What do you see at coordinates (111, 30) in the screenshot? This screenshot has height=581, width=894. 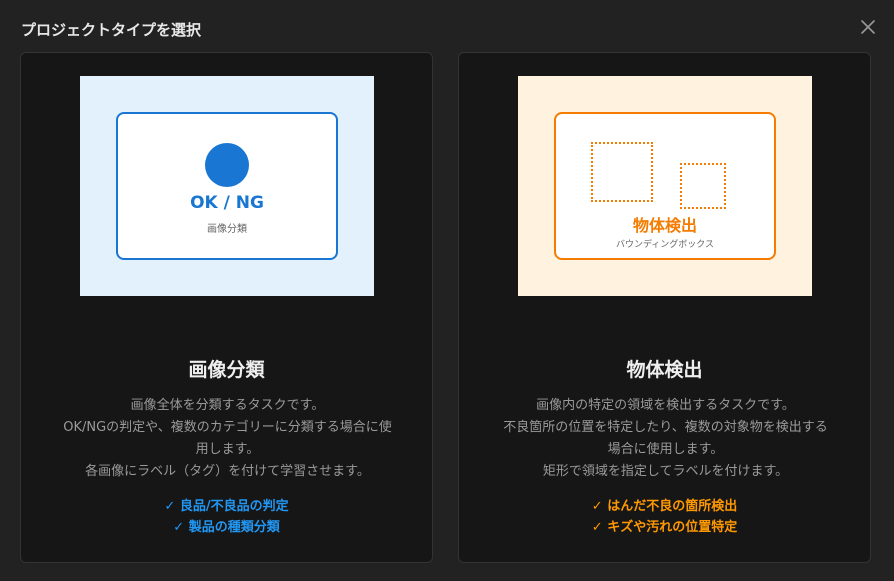 I see `dialog-title: プロジェクトタイプを選択` at bounding box center [111, 30].